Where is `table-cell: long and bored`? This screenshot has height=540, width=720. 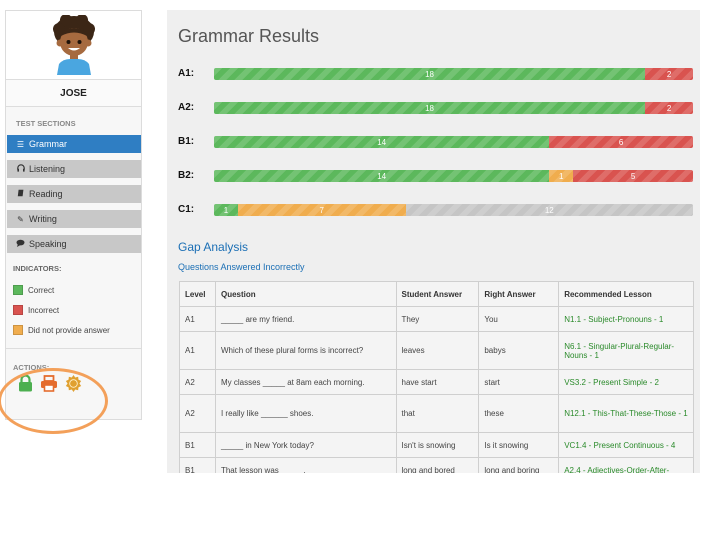
table-cell: long and bored is located at coordinates (437, 465).